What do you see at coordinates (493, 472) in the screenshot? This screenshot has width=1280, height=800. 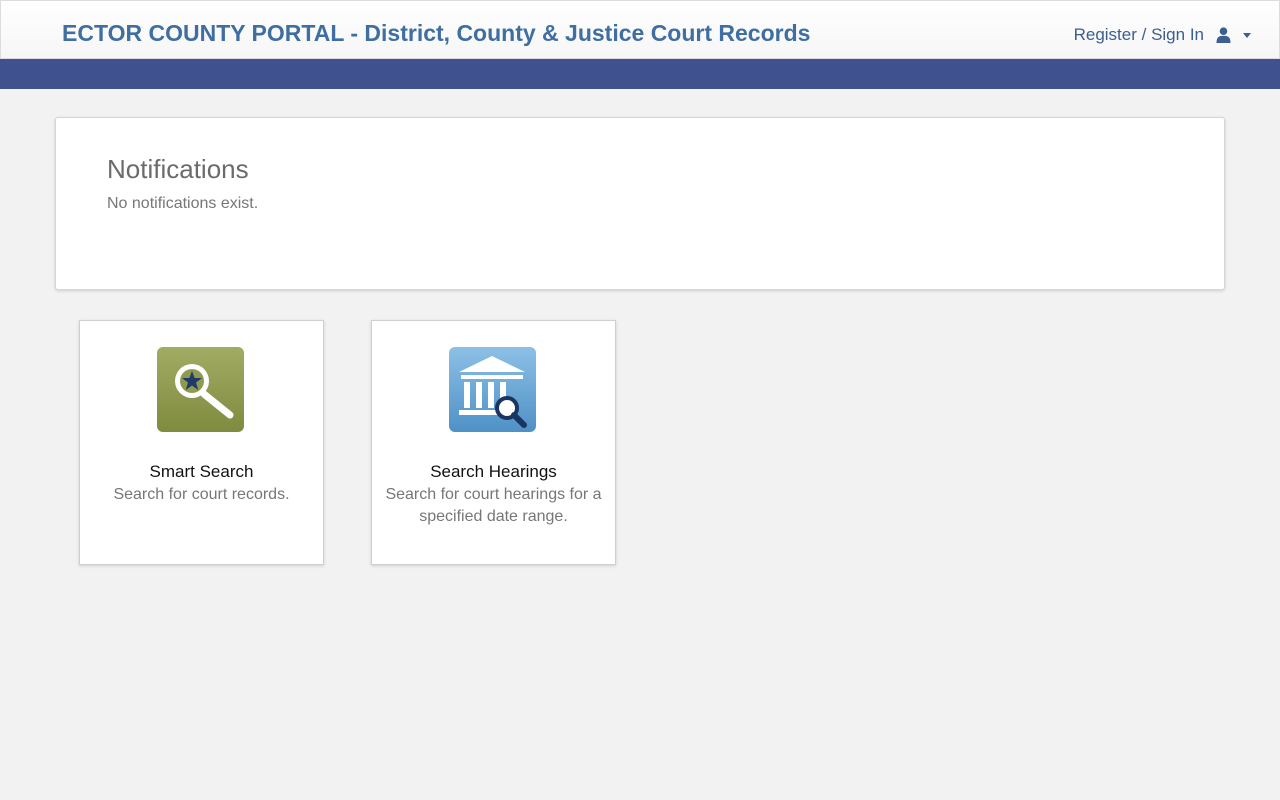 I see `search-hearings-title: Search Hearings` at bounding box center [493, 472].